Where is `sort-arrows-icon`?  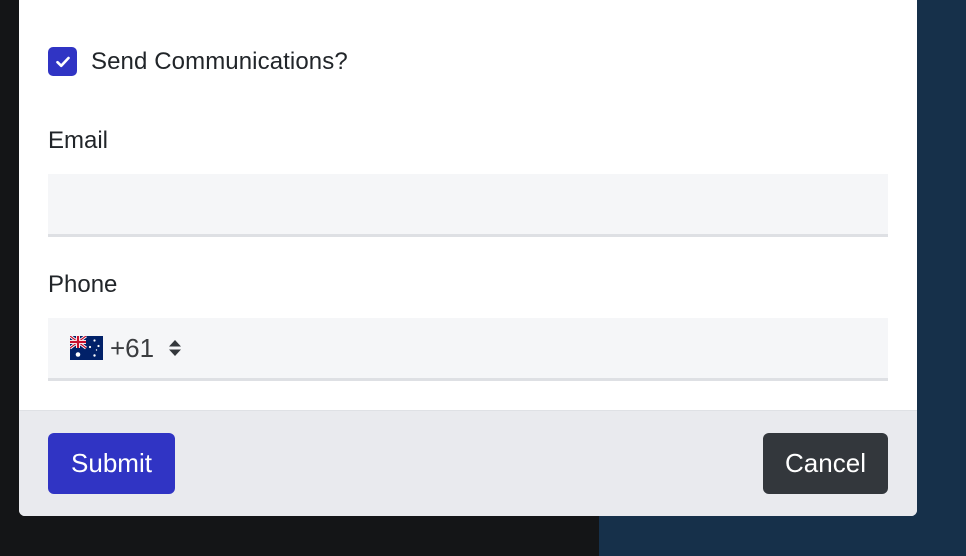 sort-arrows-icon is located at coordinates (175, 348).